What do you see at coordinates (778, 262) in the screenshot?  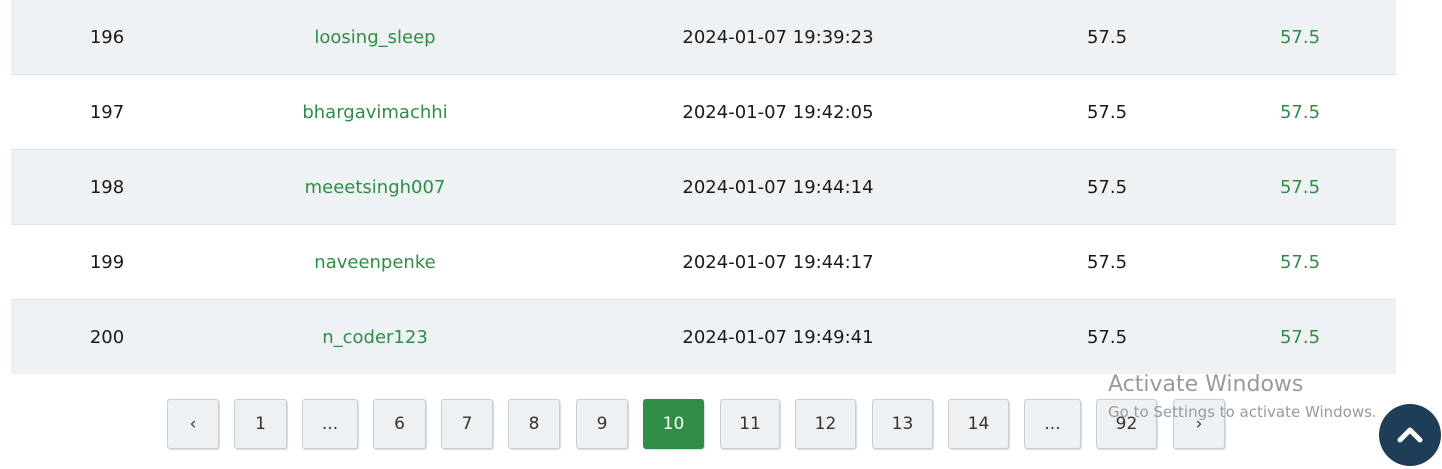 I see `submission-time-cell: 2024-01-07 19:44:17` at bounding box center [778, 262].